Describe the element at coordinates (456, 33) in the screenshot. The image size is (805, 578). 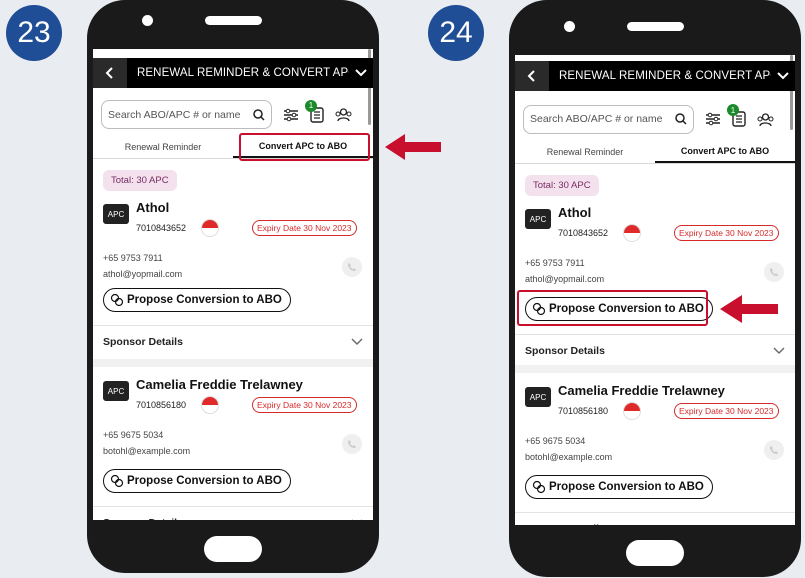
I see `step-number-24: 24` at that location.